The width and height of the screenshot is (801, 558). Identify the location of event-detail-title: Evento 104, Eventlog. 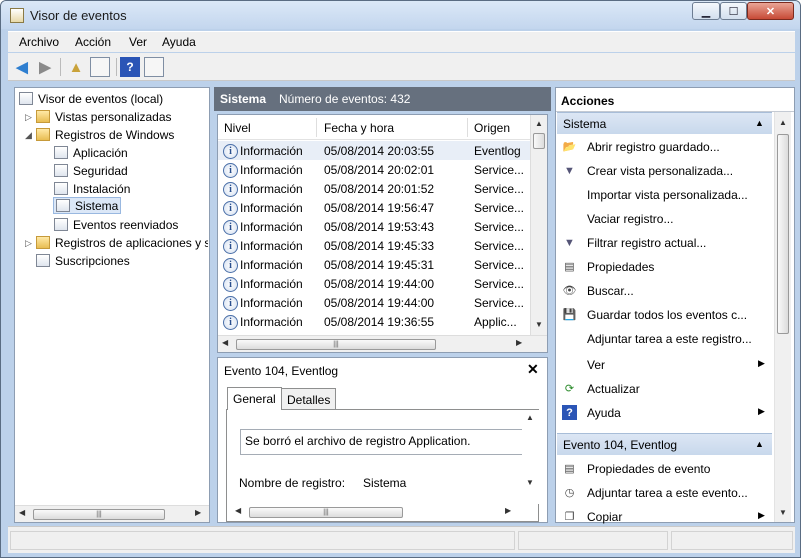
(281, 371).